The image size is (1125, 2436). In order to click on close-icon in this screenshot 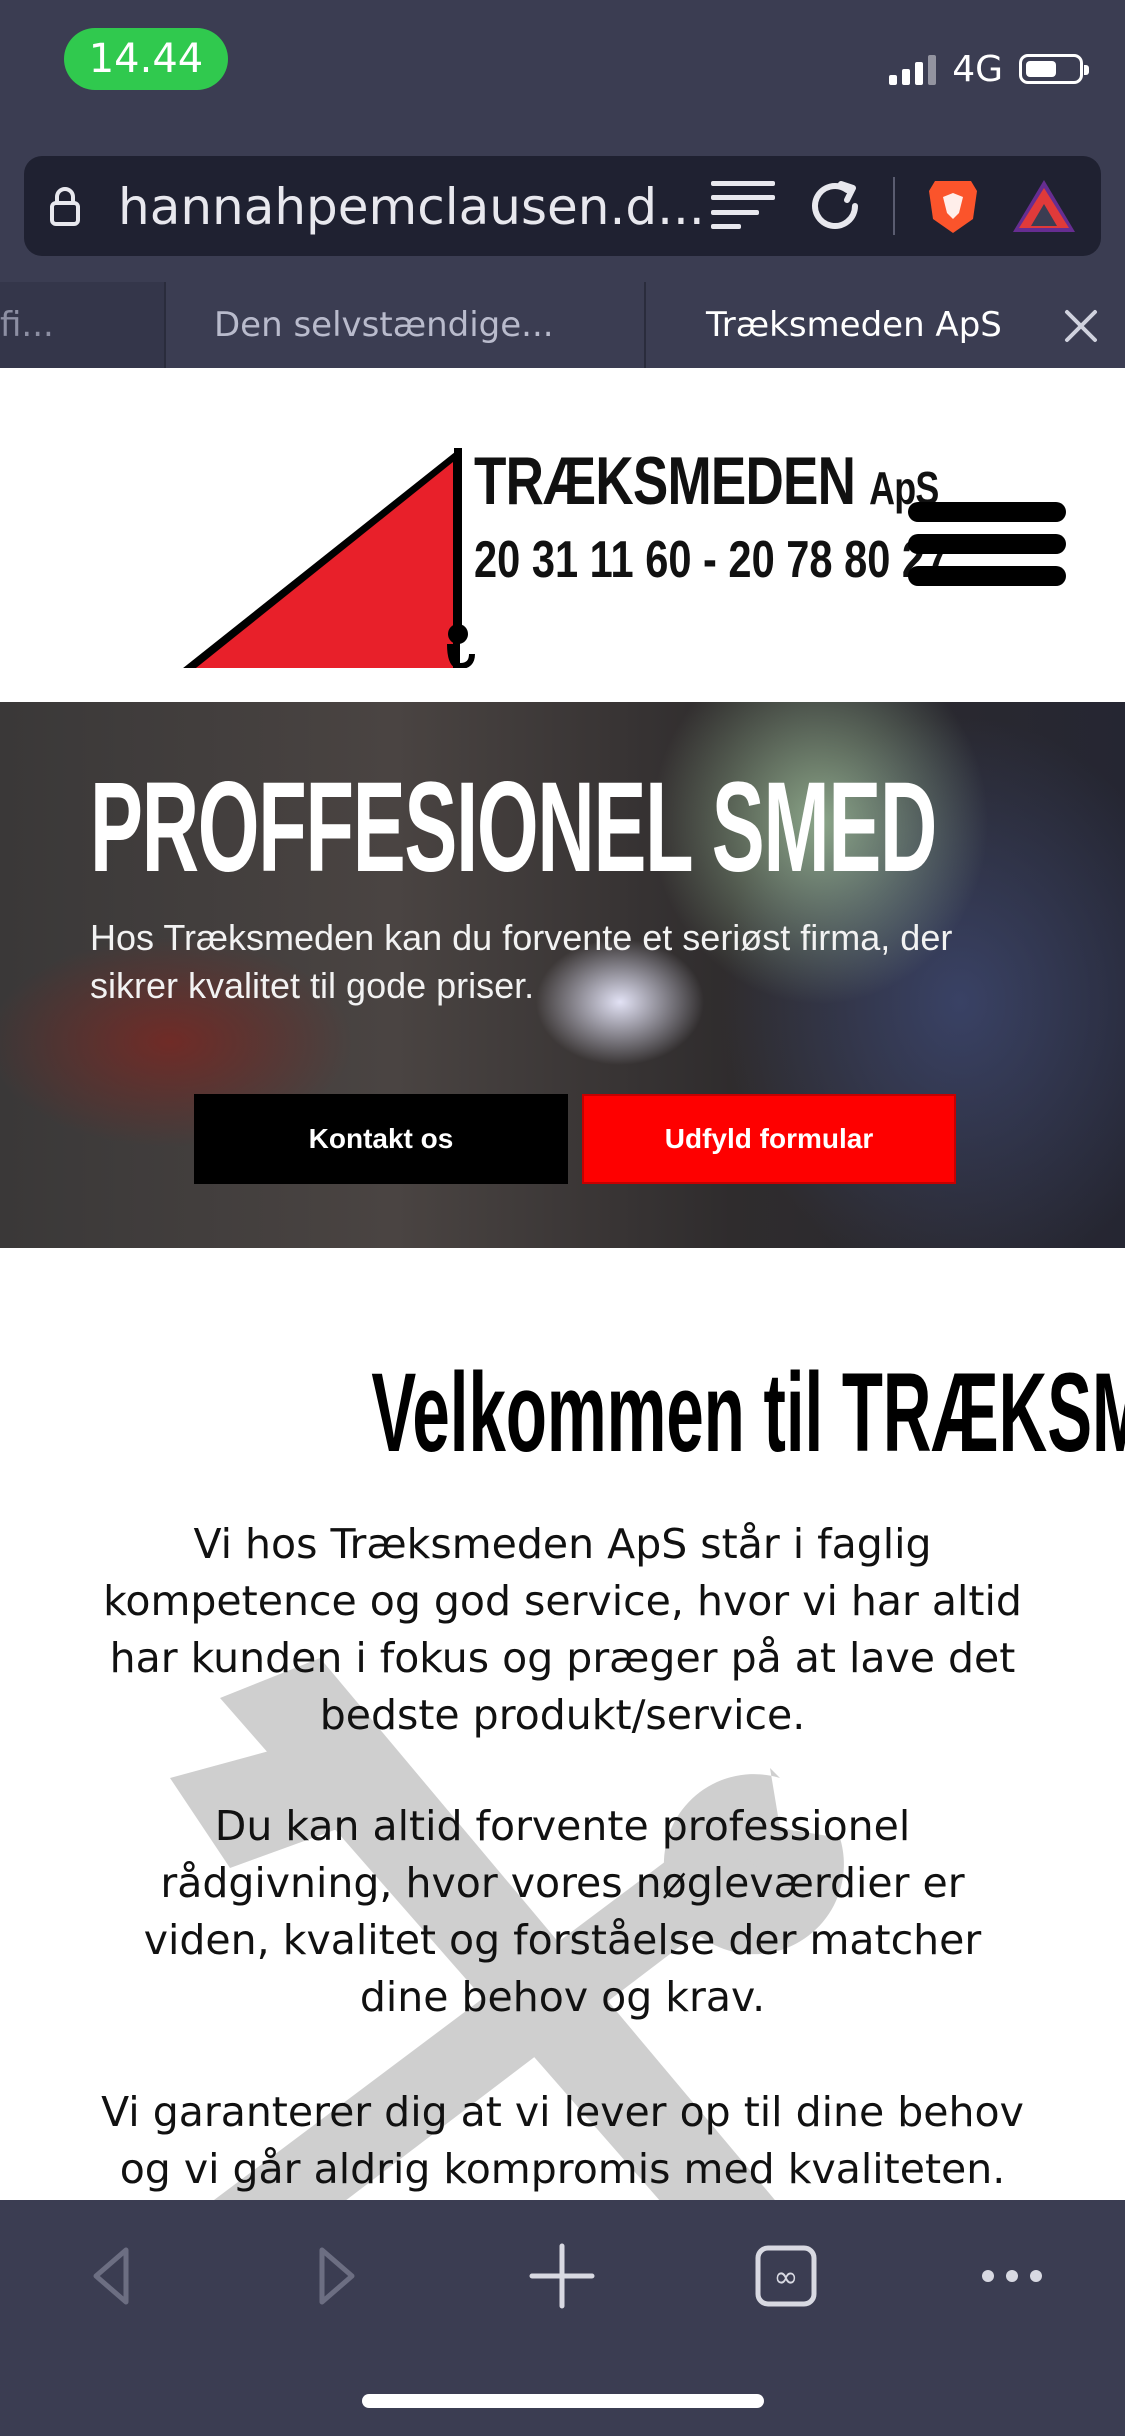, I will do `click(1081, 326)`.